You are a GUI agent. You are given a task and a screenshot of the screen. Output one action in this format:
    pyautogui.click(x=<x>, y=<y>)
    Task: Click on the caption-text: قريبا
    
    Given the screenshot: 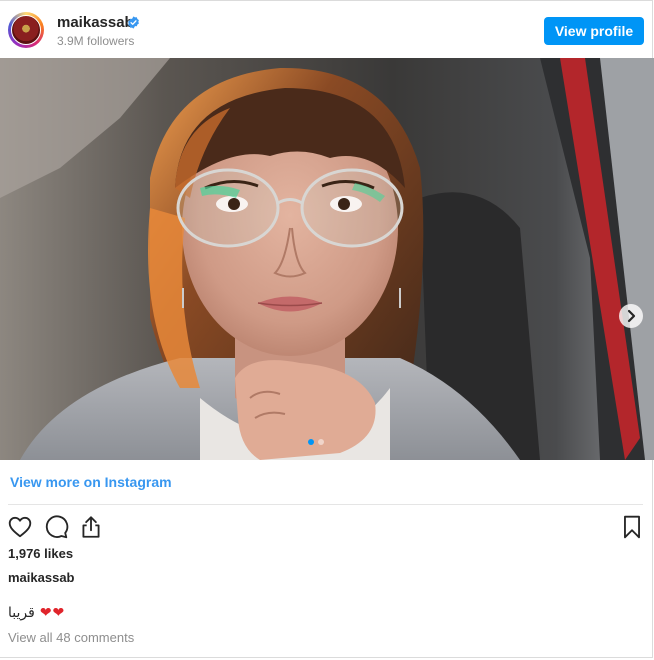 What is the action you would take?
    pyautogui.click(x=21, y=612)
    